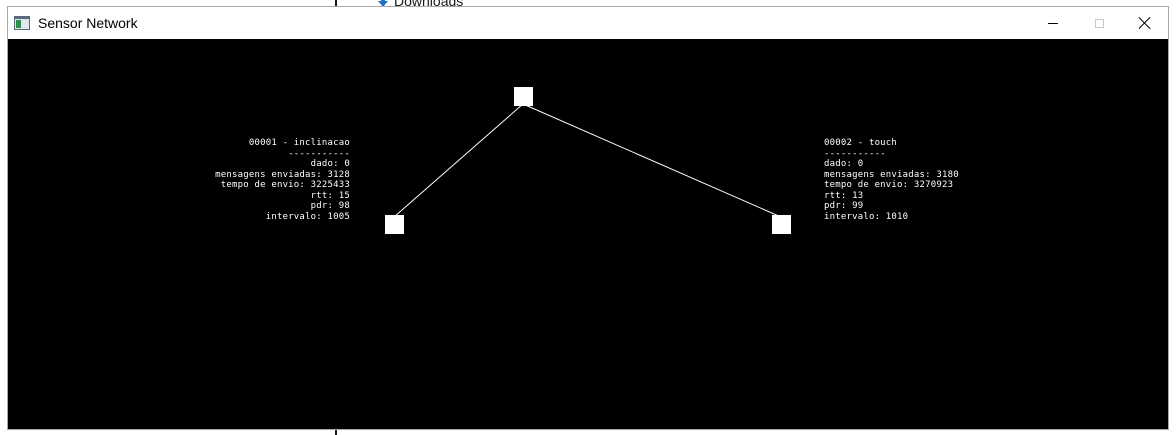  I want to click on sensor-1-dado: dado: 0, so click(330, 164).